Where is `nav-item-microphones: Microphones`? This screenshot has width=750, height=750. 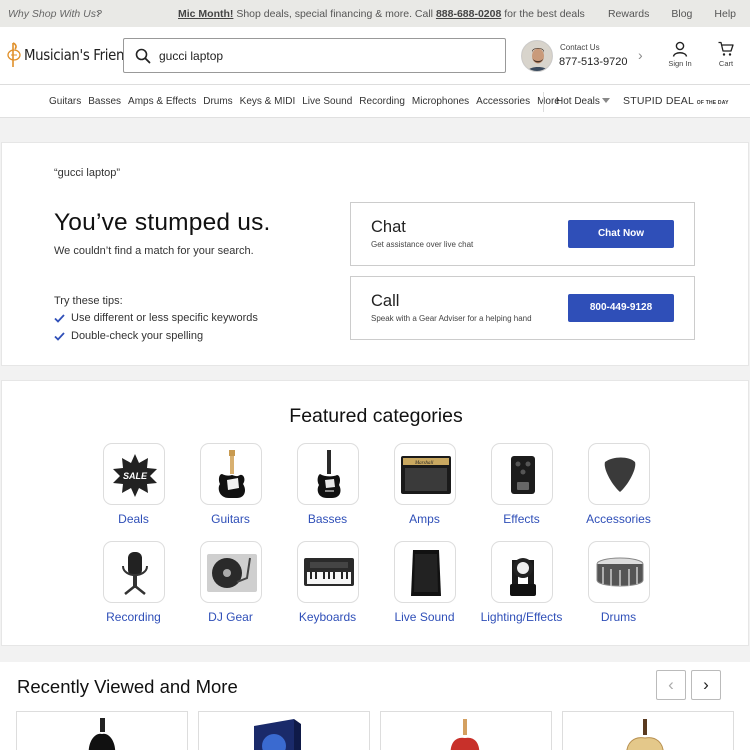 nav-item-microphones: Microphones is located at coordinates (440, 101).